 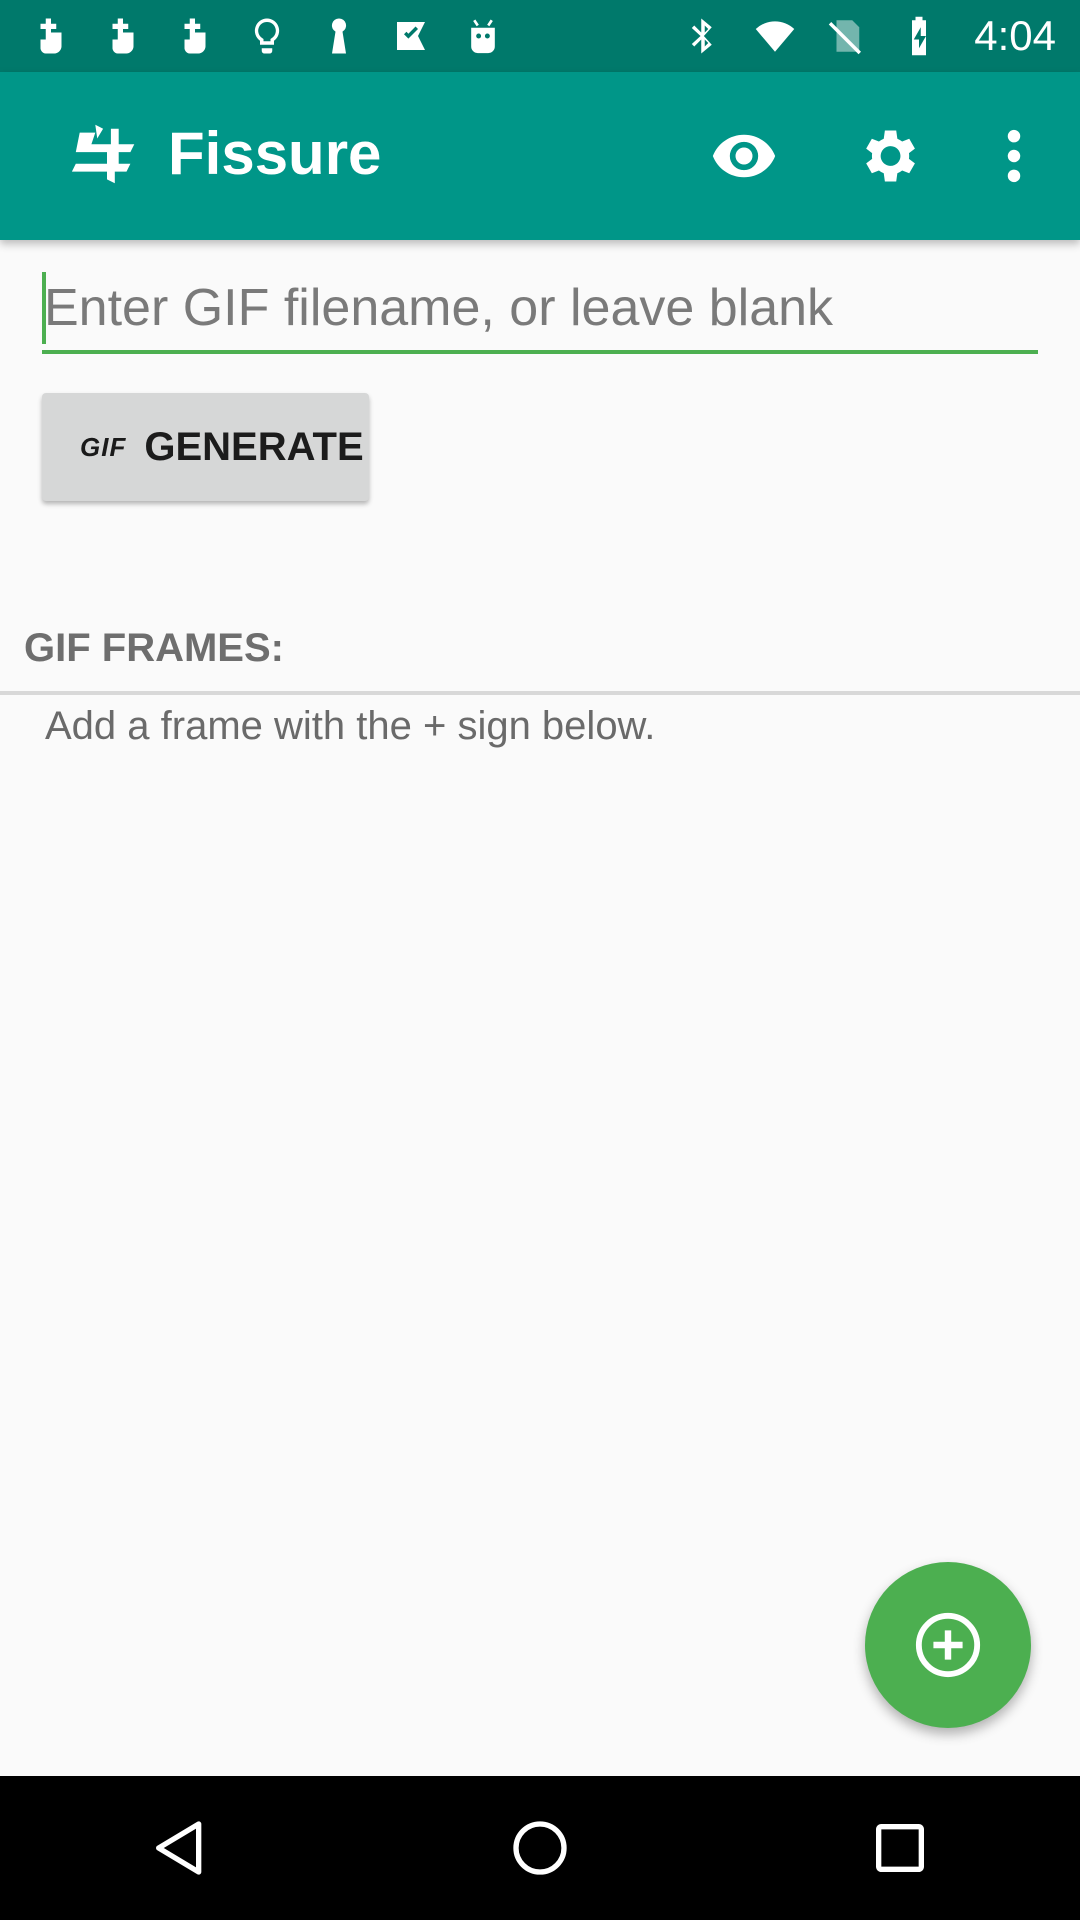 I want to click on add-circle-icon, so click(x=948, y=1645).